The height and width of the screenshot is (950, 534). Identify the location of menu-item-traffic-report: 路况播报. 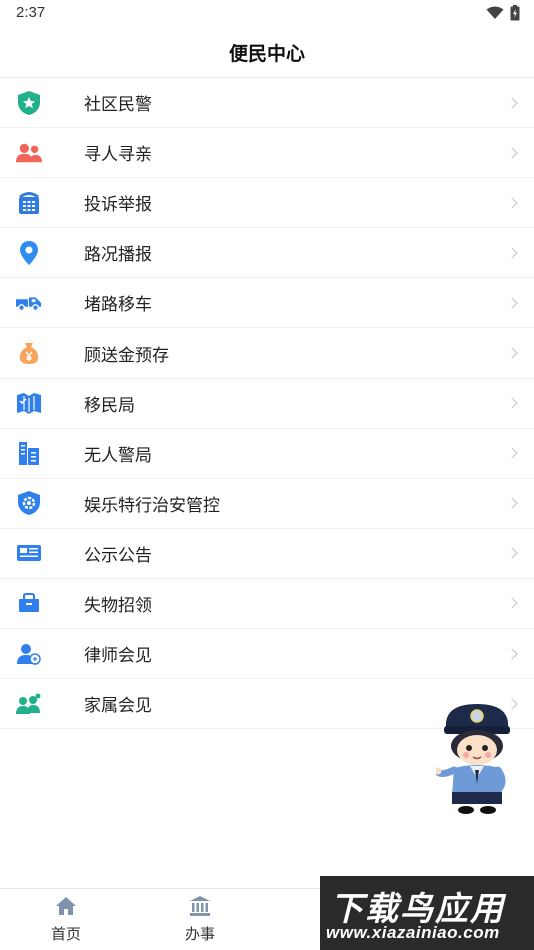
(267, 253).